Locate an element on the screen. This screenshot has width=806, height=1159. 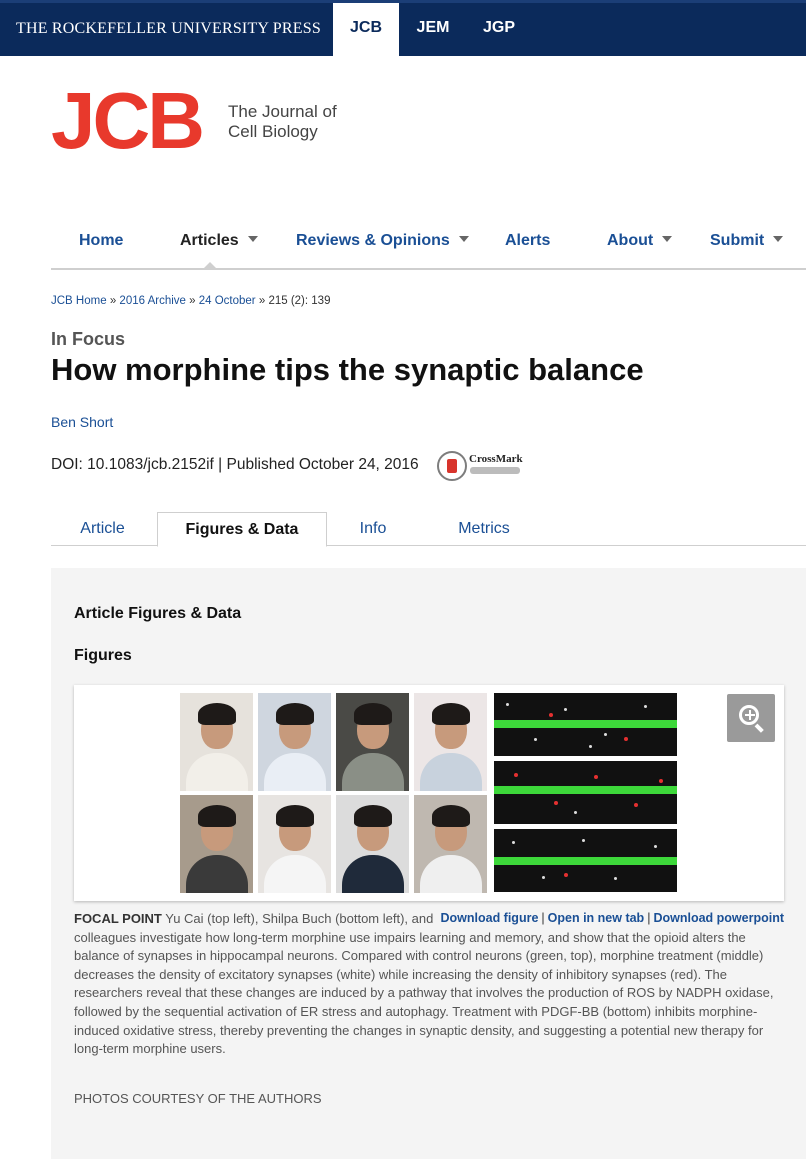
breadcrumb-archive: 2016 Archive is located at coordinates (152, 301).